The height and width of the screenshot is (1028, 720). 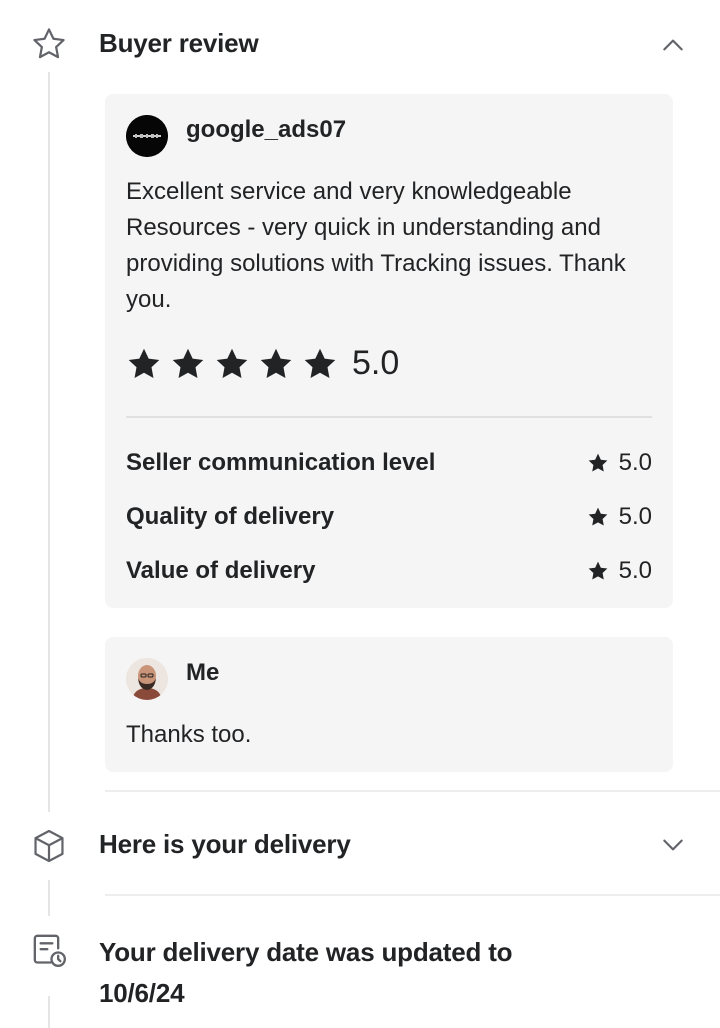 What do you see at coordinates (49, 950) in the screenshot?
I see `calendar-clock-icon` at bounding box center [49, 950].